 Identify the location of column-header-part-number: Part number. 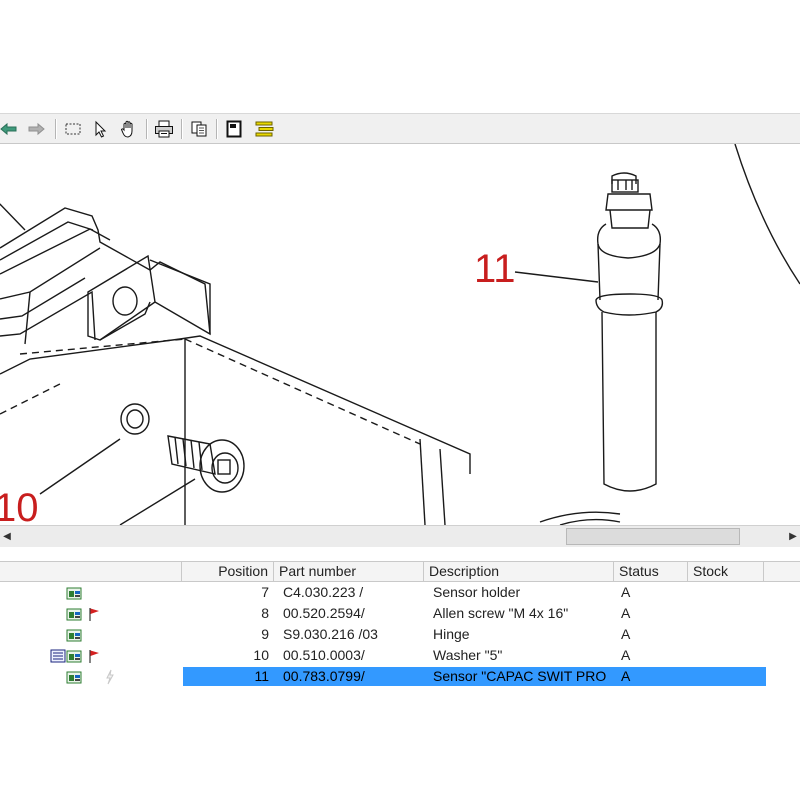
(349, 571).